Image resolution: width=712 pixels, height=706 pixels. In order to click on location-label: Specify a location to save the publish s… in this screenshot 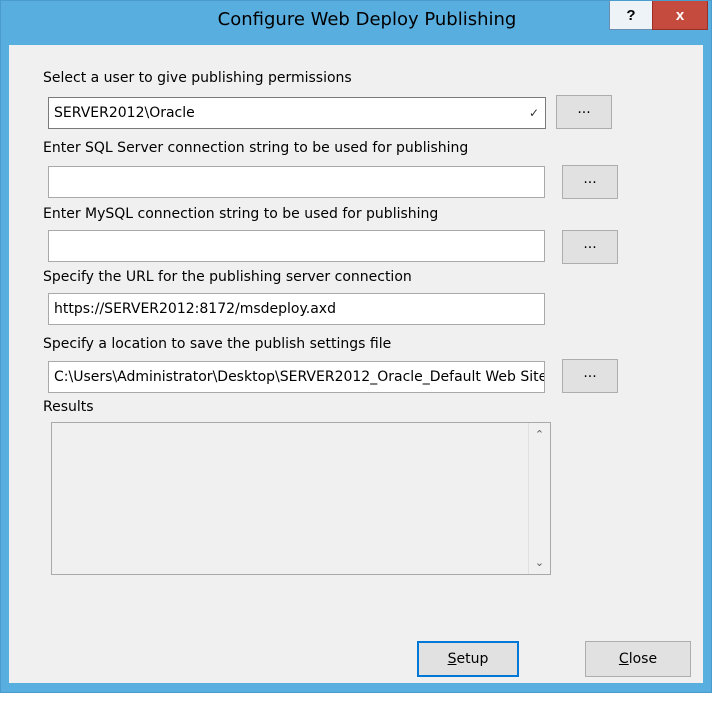, I will do `click(217, 344)`.